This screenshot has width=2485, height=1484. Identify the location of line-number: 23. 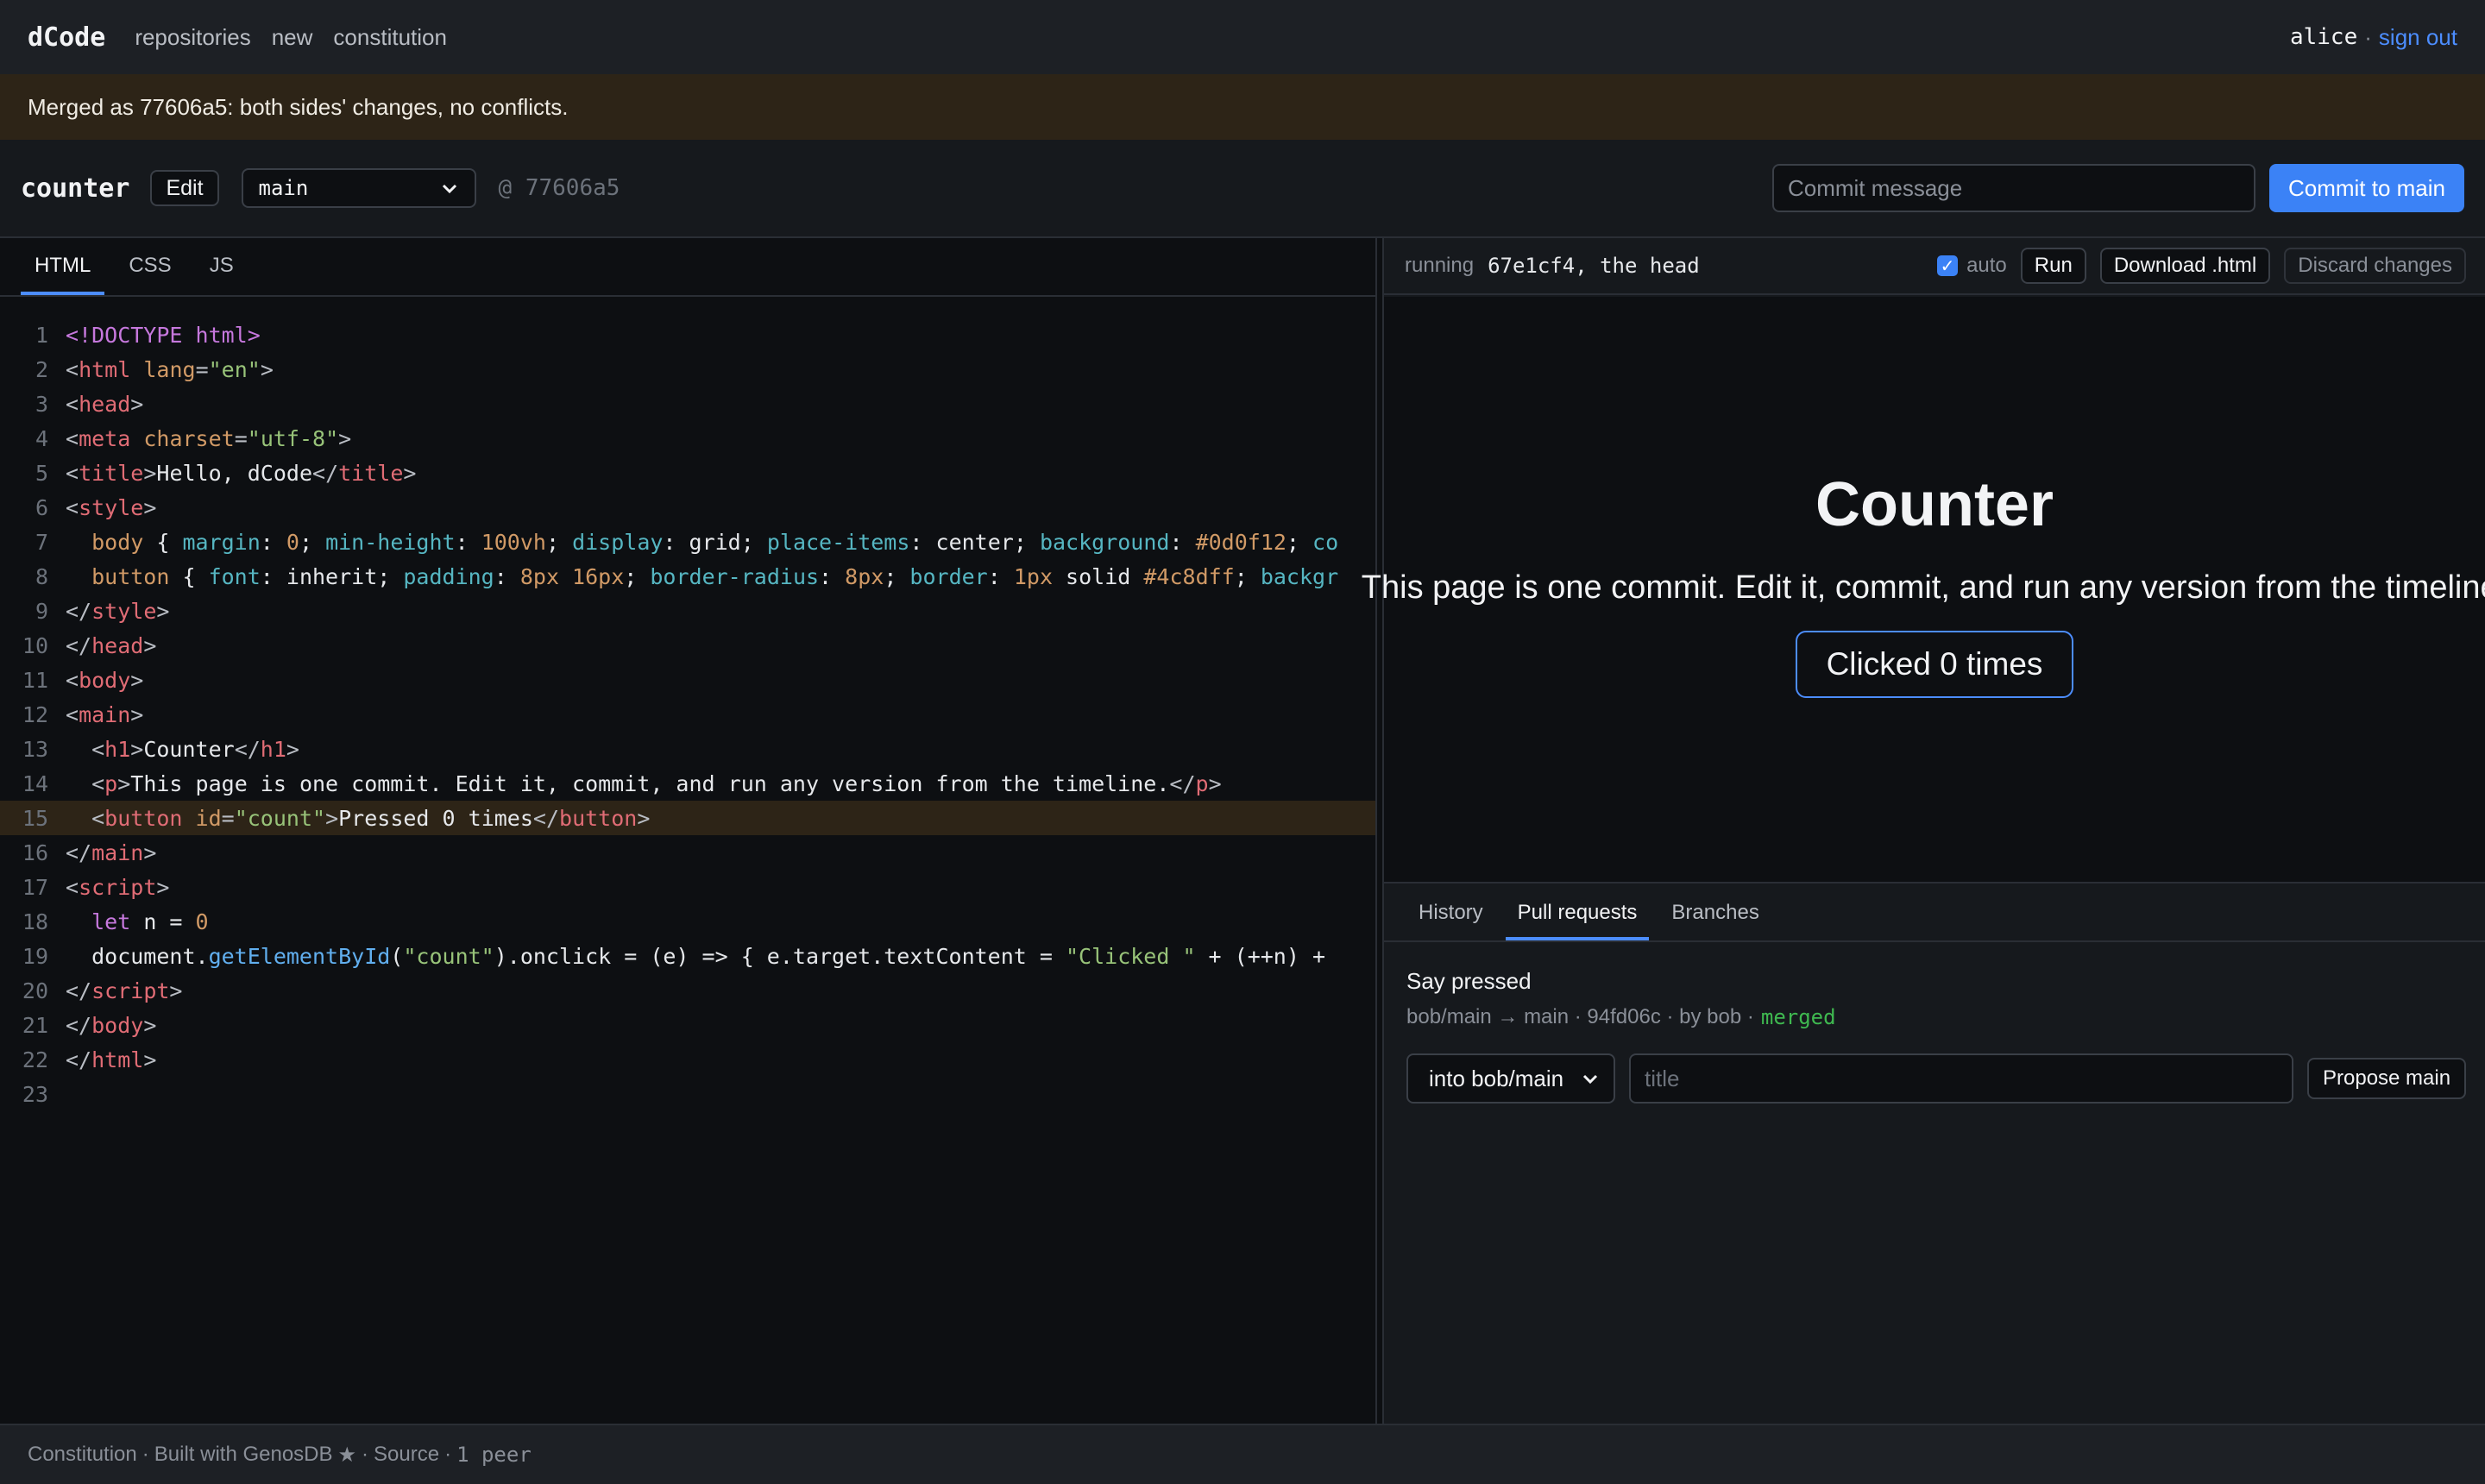
(35, 1094).